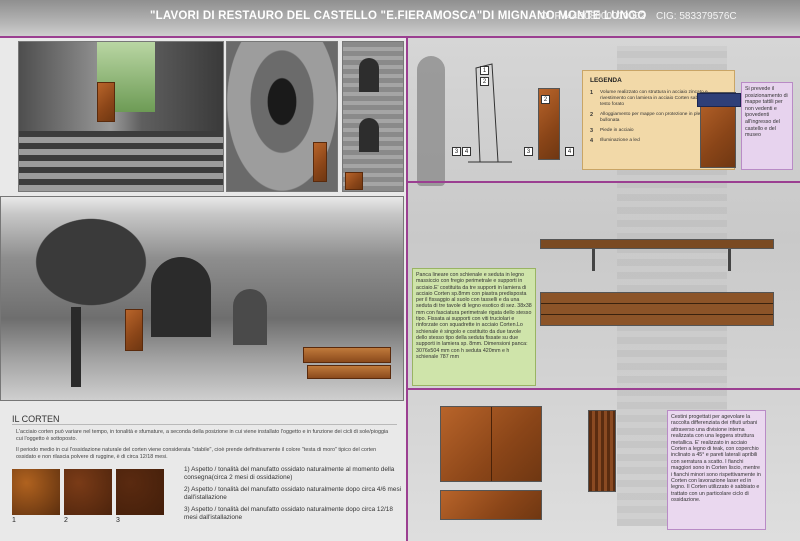  What do you see at coordinates (250, 317) in the screenshot?
I see `photo-door` at bounding box center [250, 317].